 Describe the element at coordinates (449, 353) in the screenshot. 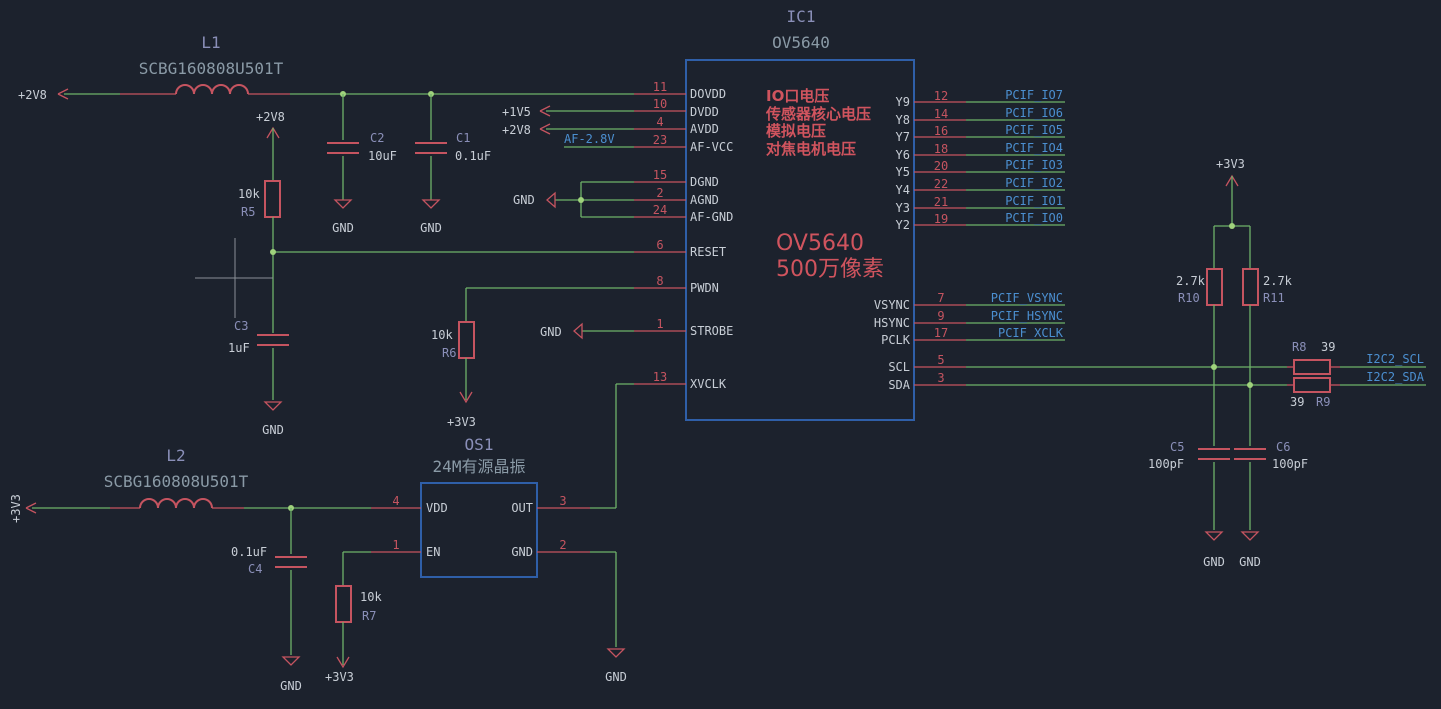

I see `r6-ref: R6` at that location.